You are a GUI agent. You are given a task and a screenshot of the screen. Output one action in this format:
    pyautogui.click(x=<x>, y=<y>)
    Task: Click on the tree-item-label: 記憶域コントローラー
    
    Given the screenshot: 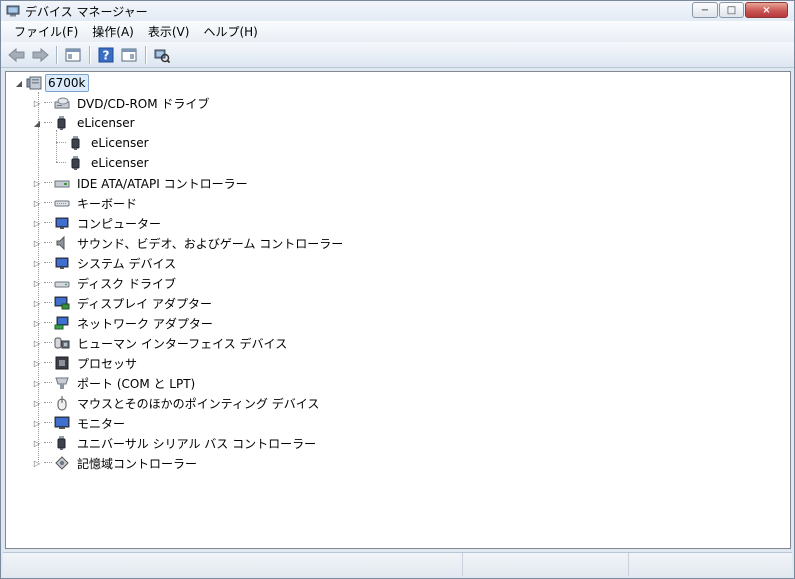 What is the action you would take?
    pyautogui.click(x=137, y=463)
    